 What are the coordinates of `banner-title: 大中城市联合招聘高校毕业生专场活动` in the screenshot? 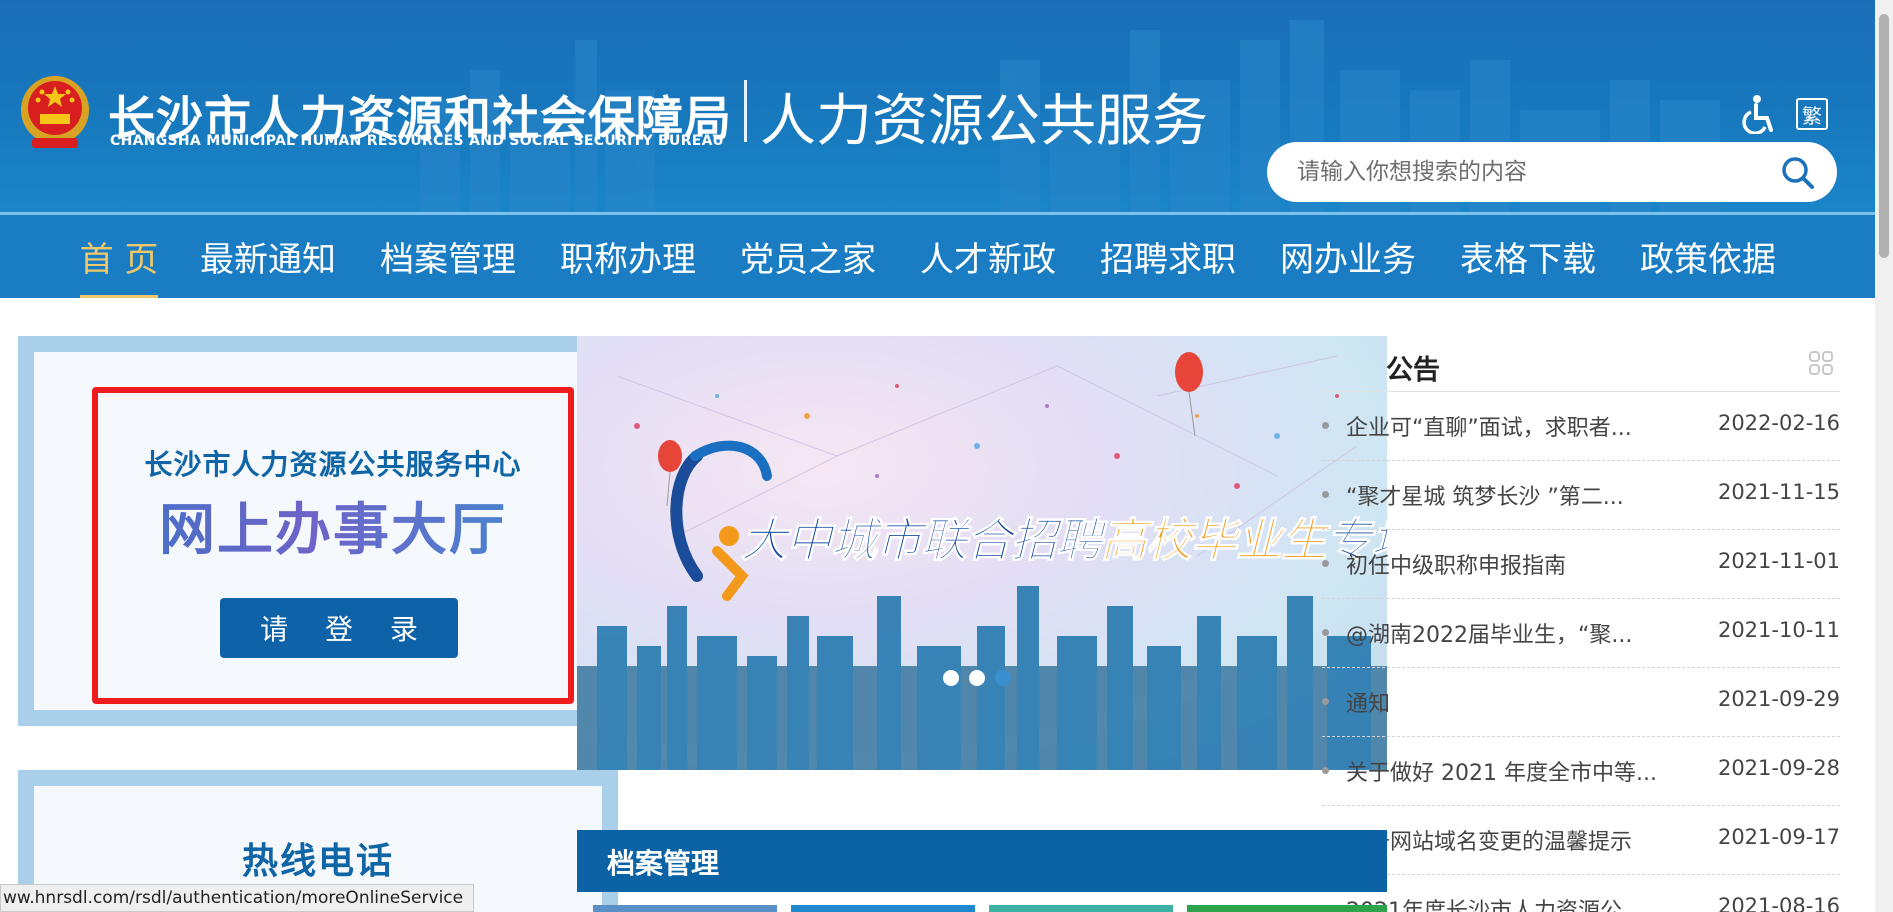 It's located at (1064, 537).